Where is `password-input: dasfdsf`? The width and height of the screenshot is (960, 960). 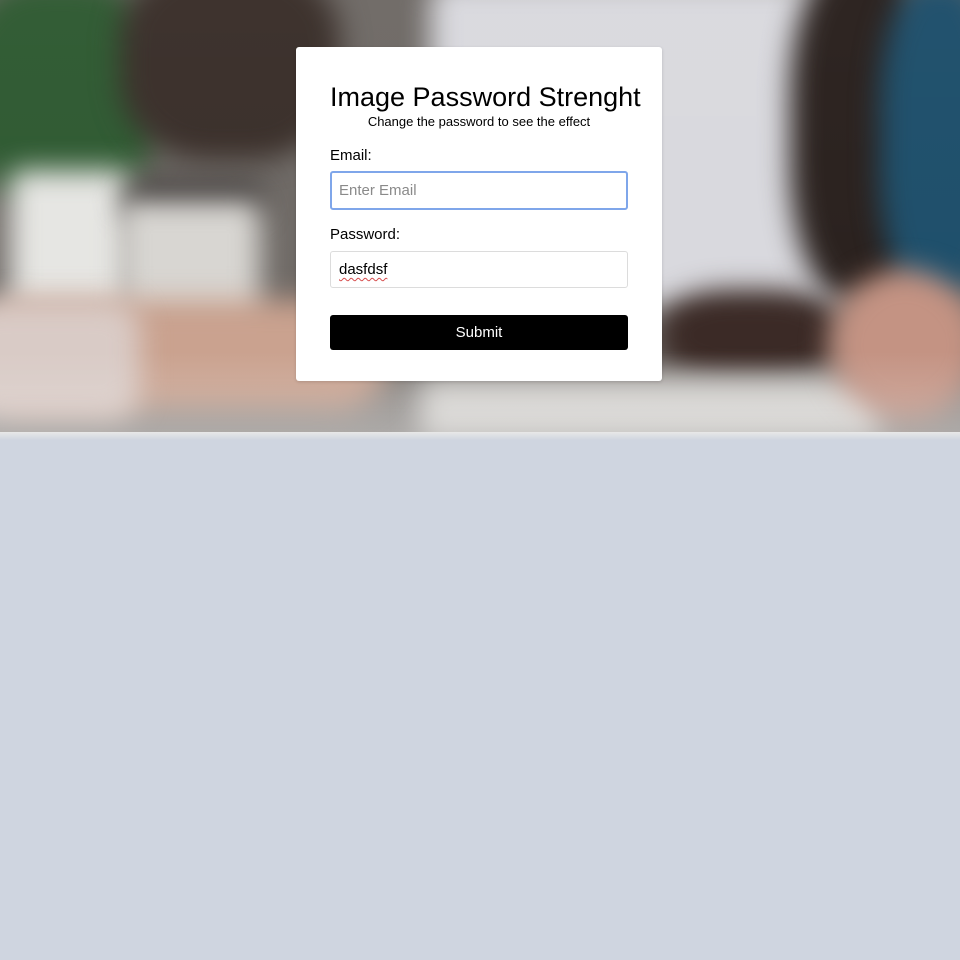
password-input: dasfdsf is located at coordinates (479, 269).